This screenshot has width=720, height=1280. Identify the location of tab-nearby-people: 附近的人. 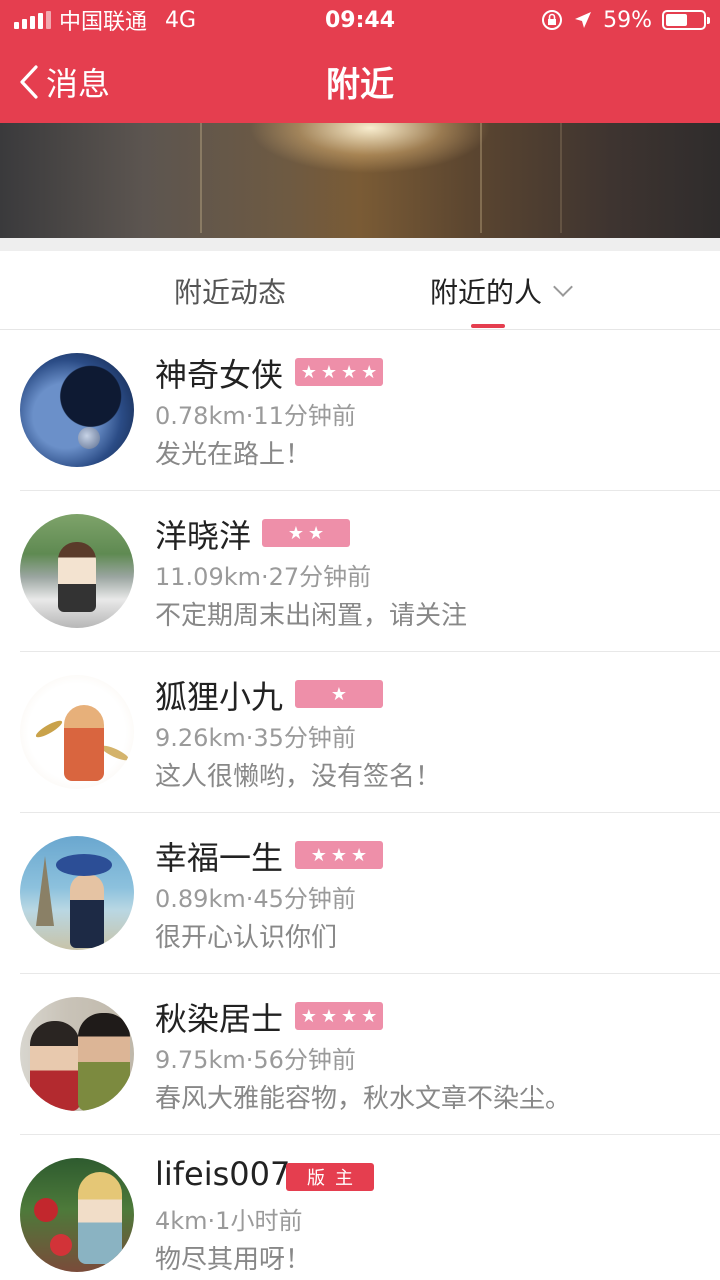
(501, 291).